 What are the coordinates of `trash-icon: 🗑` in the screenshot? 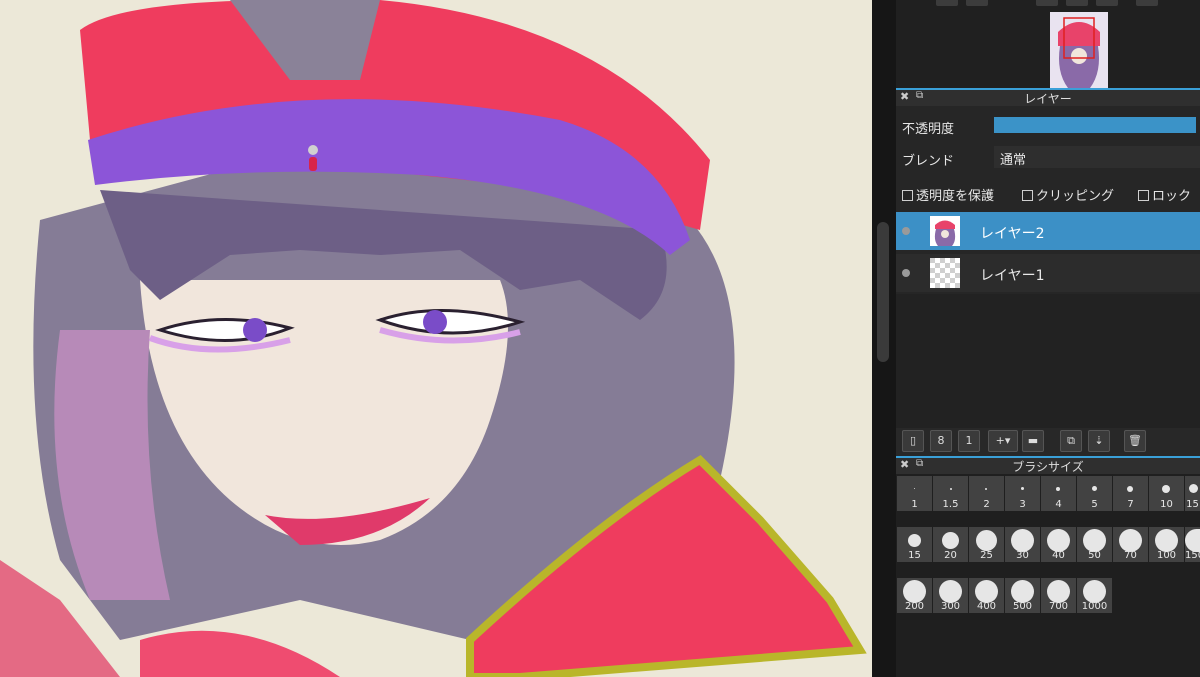 It's located at (1135, 441).